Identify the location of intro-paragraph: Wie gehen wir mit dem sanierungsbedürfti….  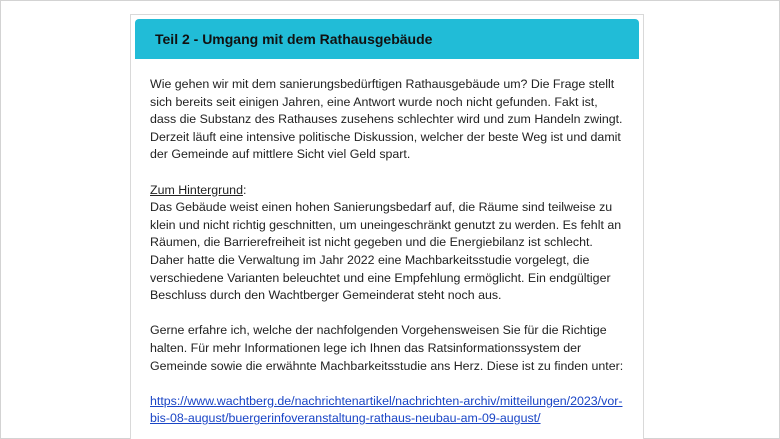
(386, 119).